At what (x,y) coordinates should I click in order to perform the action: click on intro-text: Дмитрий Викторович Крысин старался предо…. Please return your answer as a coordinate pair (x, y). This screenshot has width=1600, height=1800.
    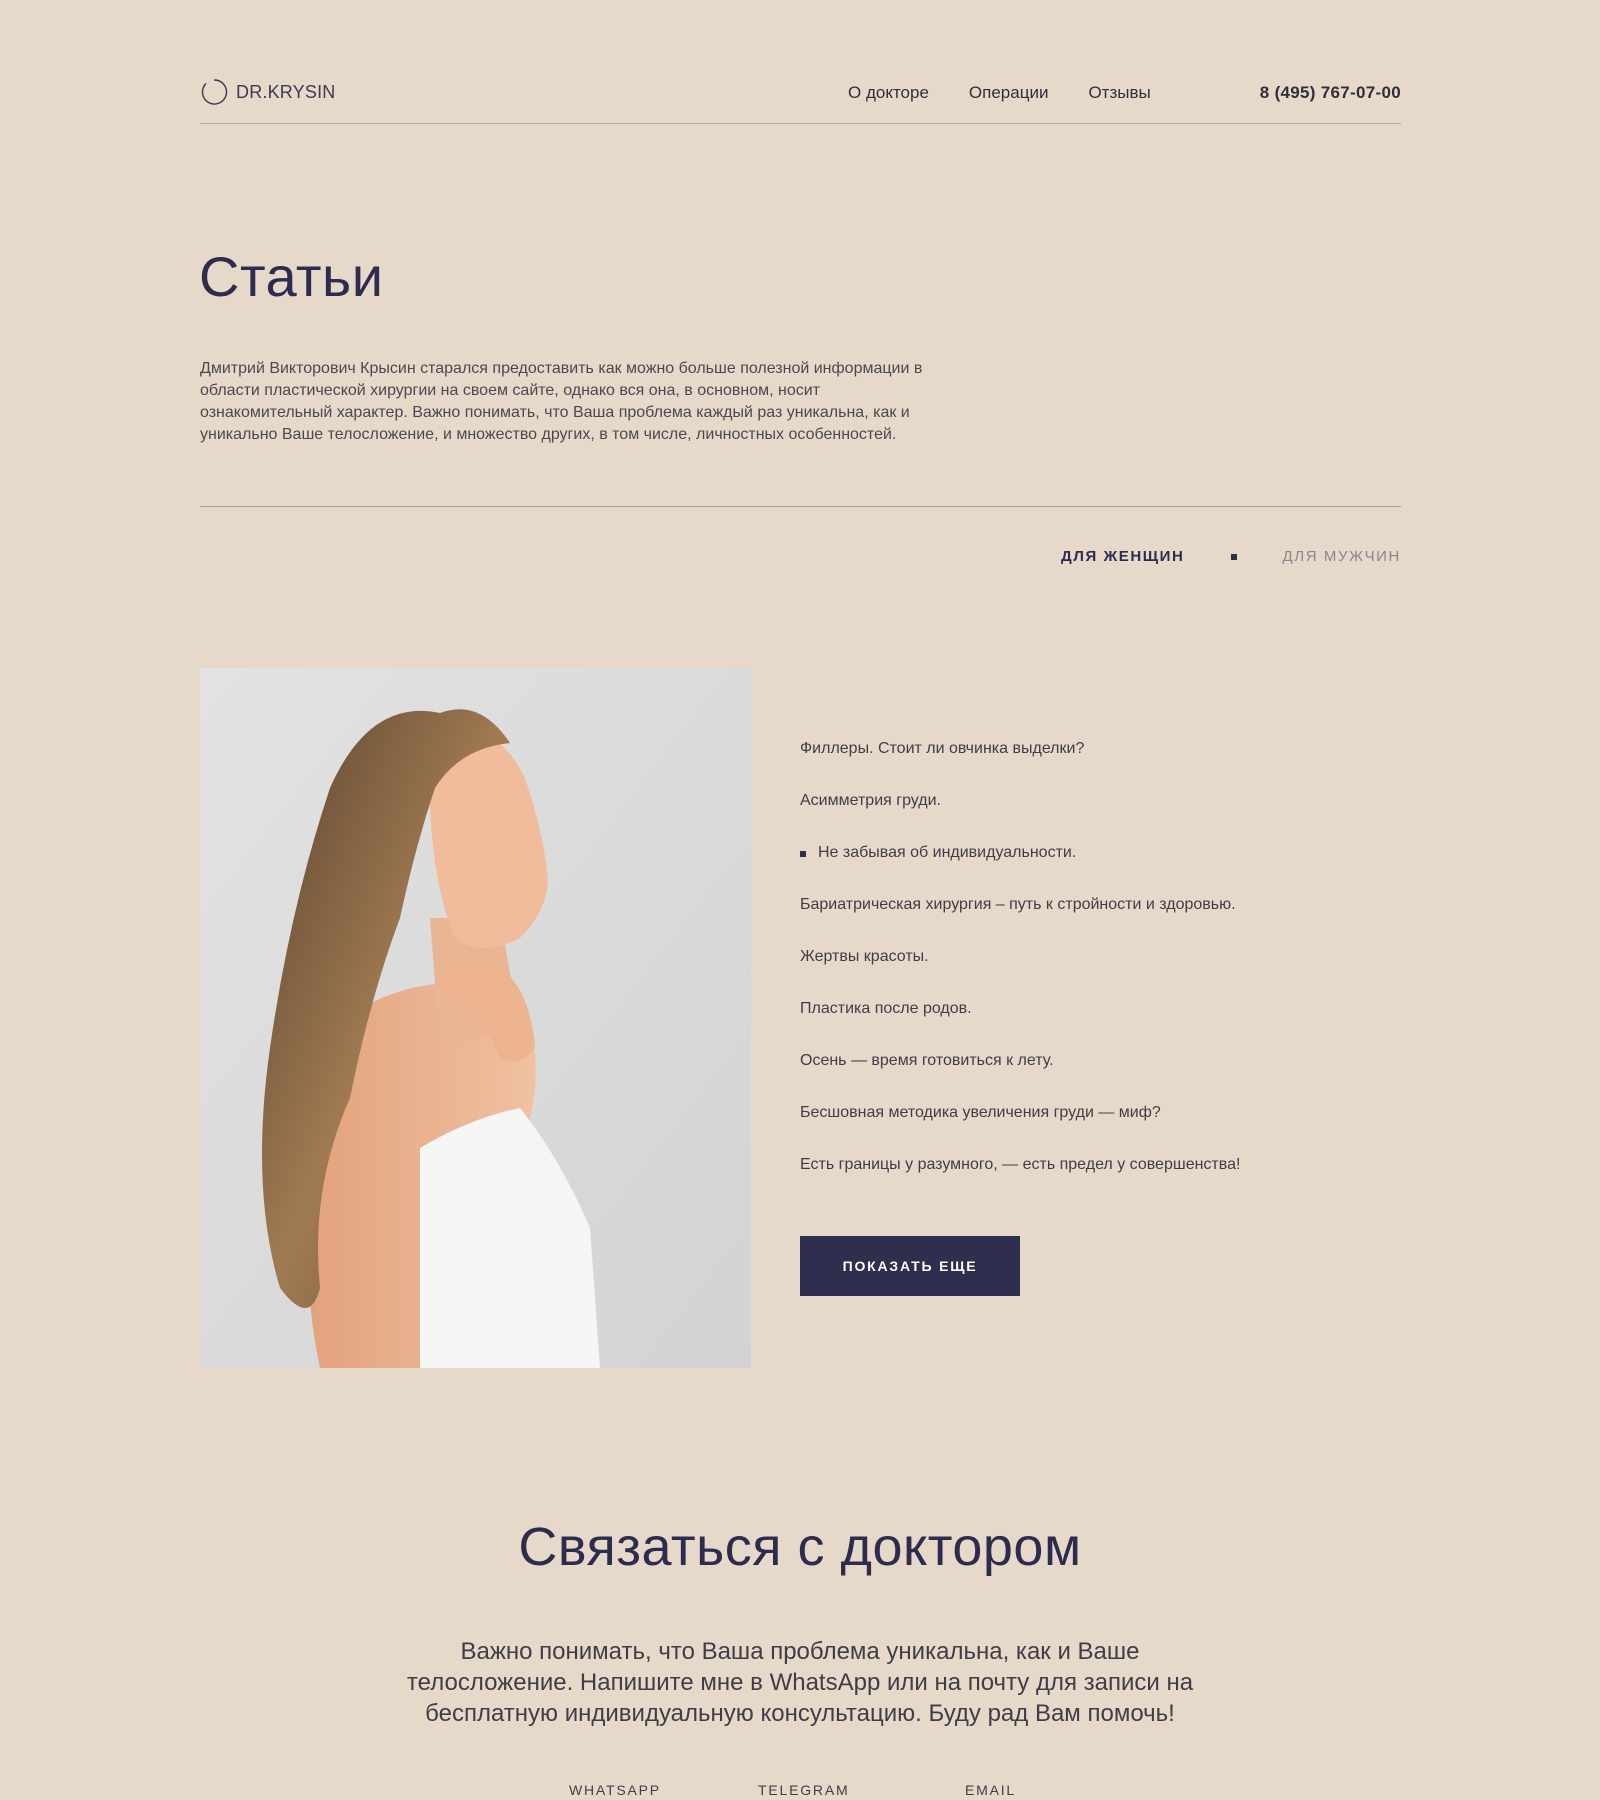
    Looking at the image, I should click on (561, 401).